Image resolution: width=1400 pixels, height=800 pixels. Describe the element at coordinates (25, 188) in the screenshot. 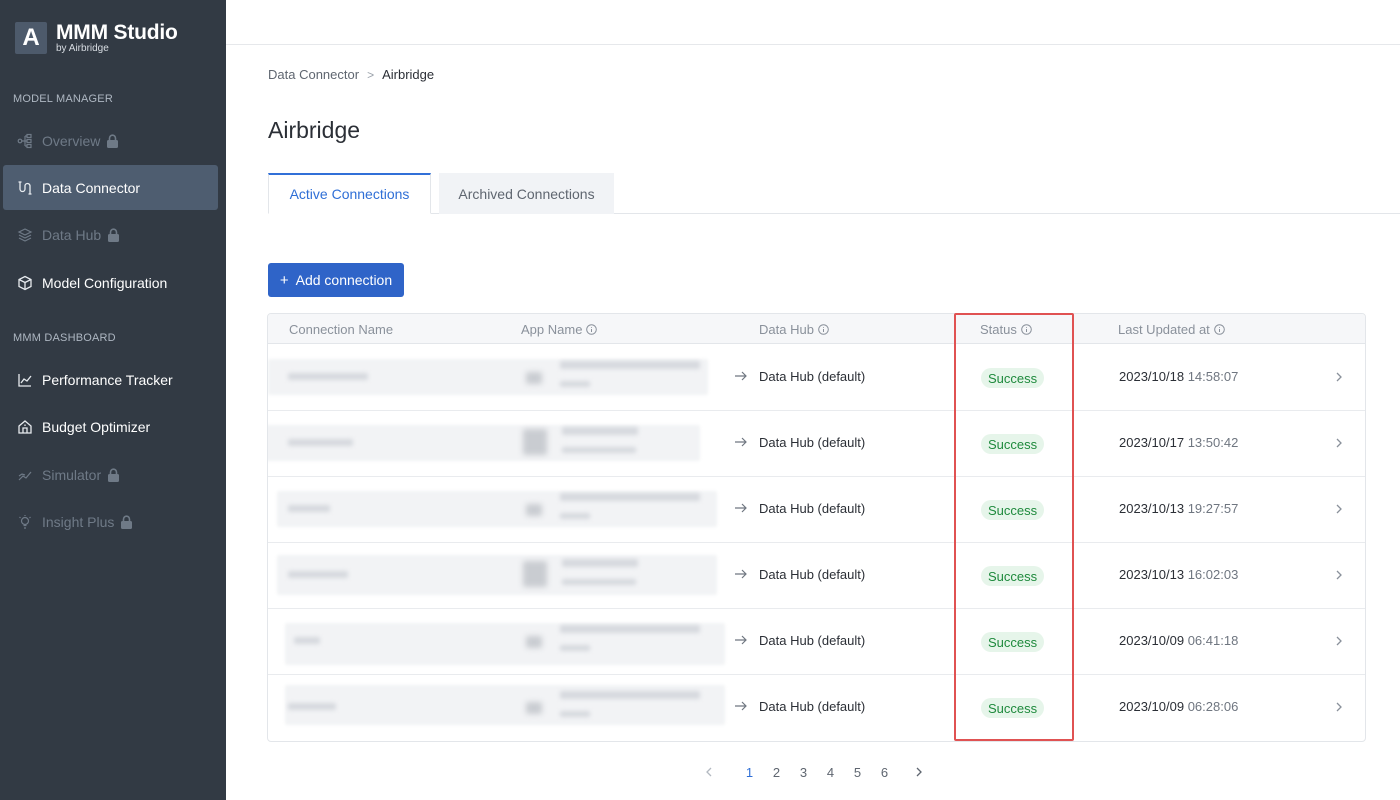

I see `connector-icon` at that location.